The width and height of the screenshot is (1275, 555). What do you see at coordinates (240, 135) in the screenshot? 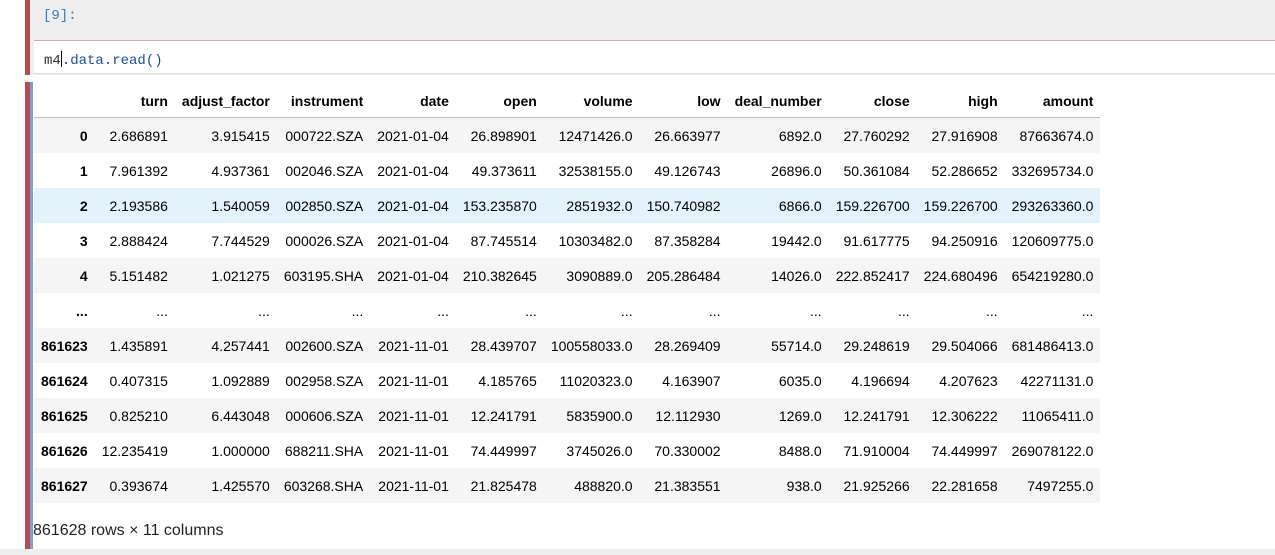
I see `table-cell: 3.915415` at bounding box center [240, 135].